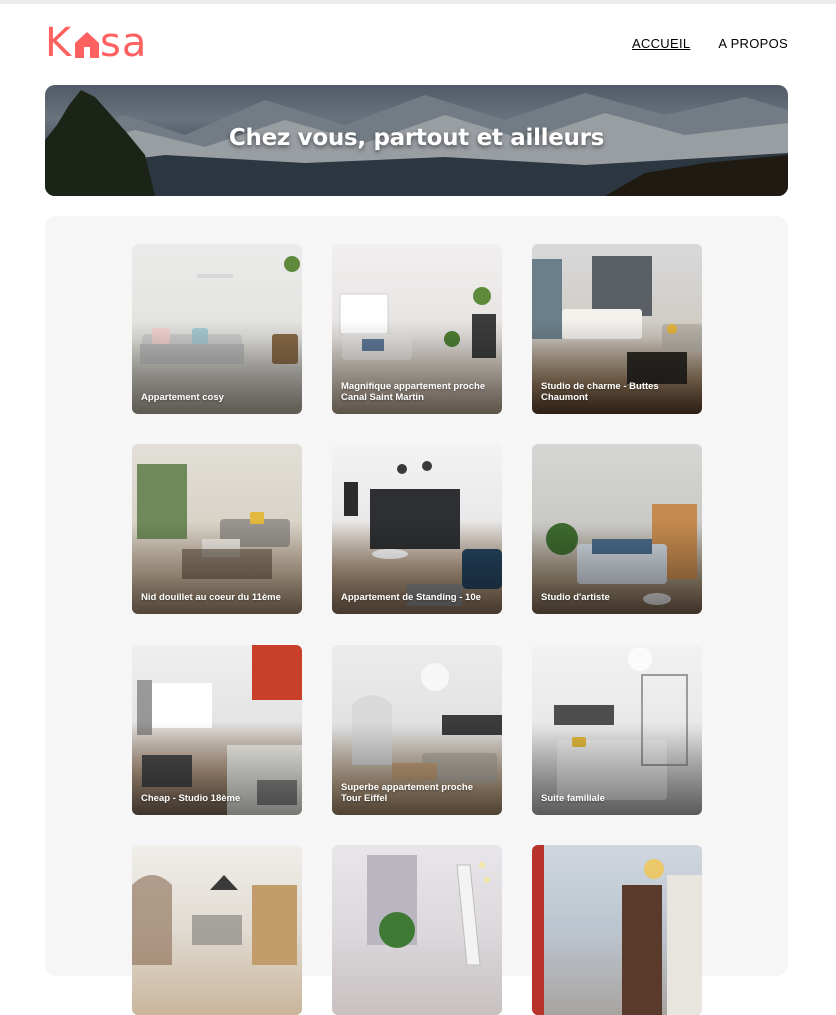  I want to click on hero-banner: Chez vous, partout et ailleurs, so click(416, 140).